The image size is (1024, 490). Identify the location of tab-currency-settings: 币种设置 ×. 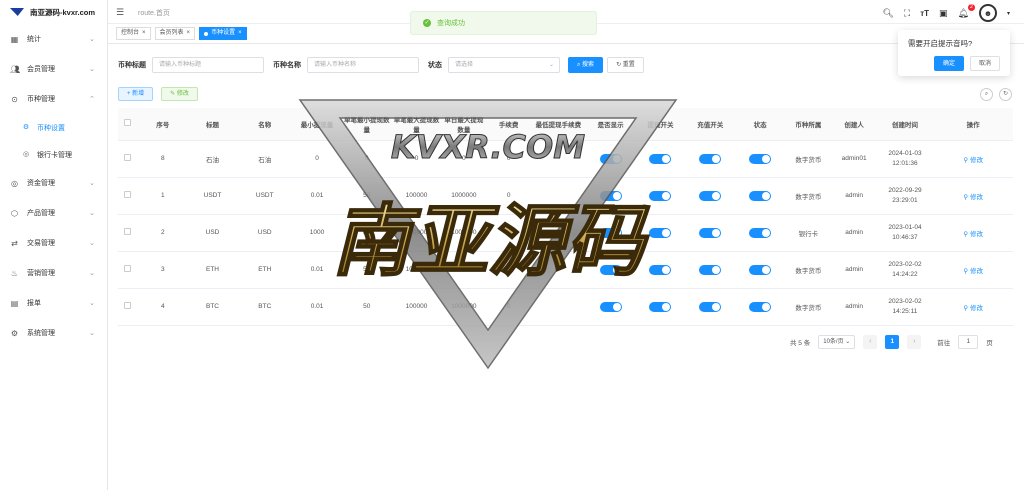
(223, 33).